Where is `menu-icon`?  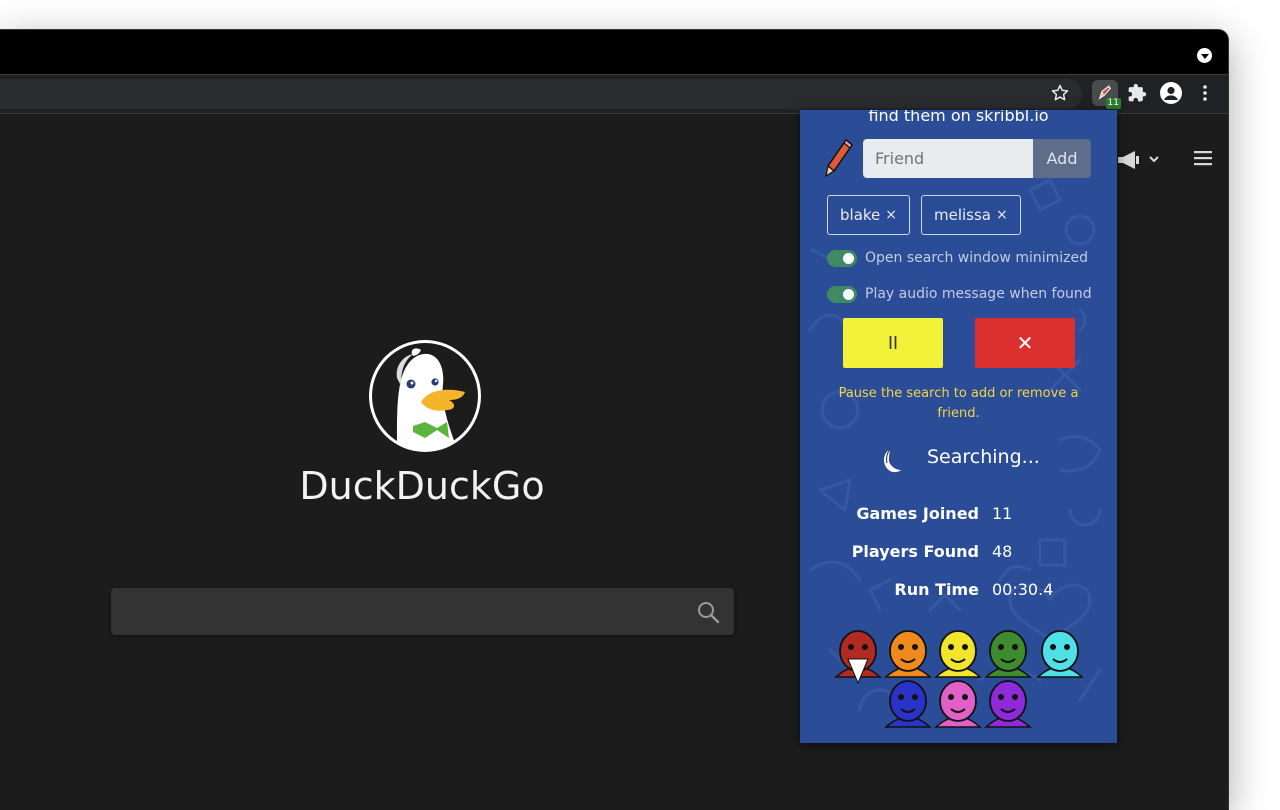
menu-icon is located at coordinates (1205, 93).